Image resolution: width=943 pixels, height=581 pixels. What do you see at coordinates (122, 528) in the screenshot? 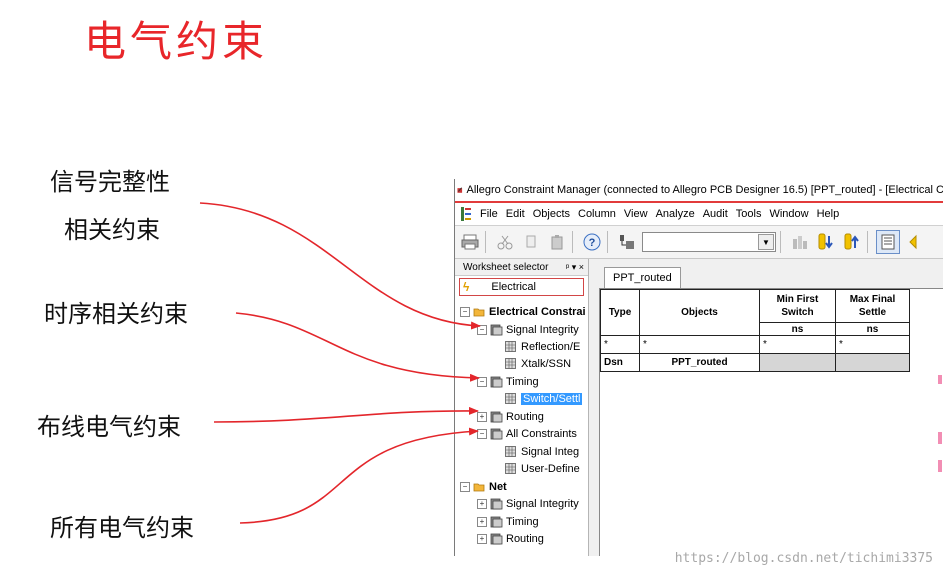
I see `label-all-constraints: 所有电气约束` at bounding box center [122, 528].